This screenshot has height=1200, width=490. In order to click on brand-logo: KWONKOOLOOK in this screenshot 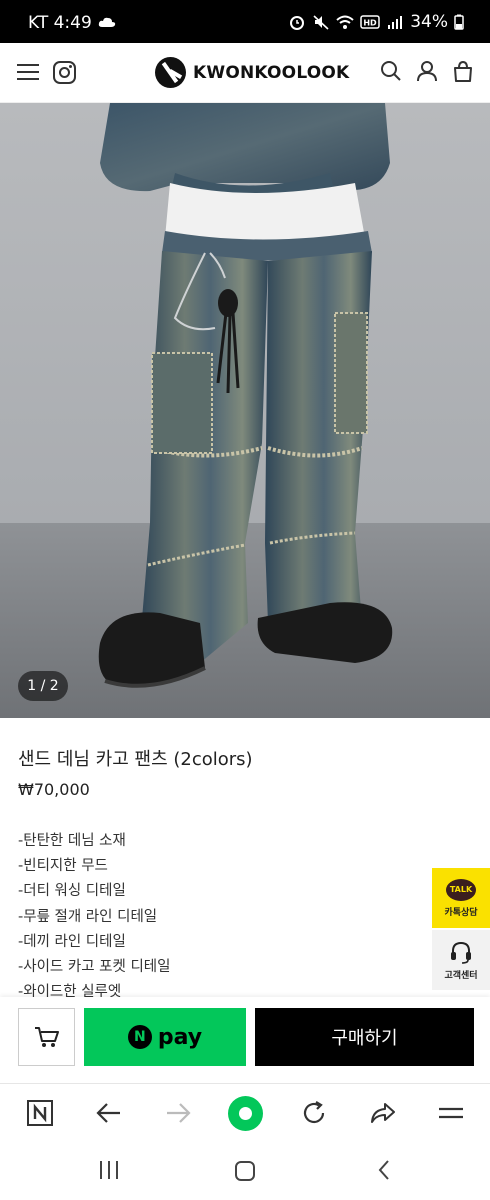, I will do `click(252, 72)`.